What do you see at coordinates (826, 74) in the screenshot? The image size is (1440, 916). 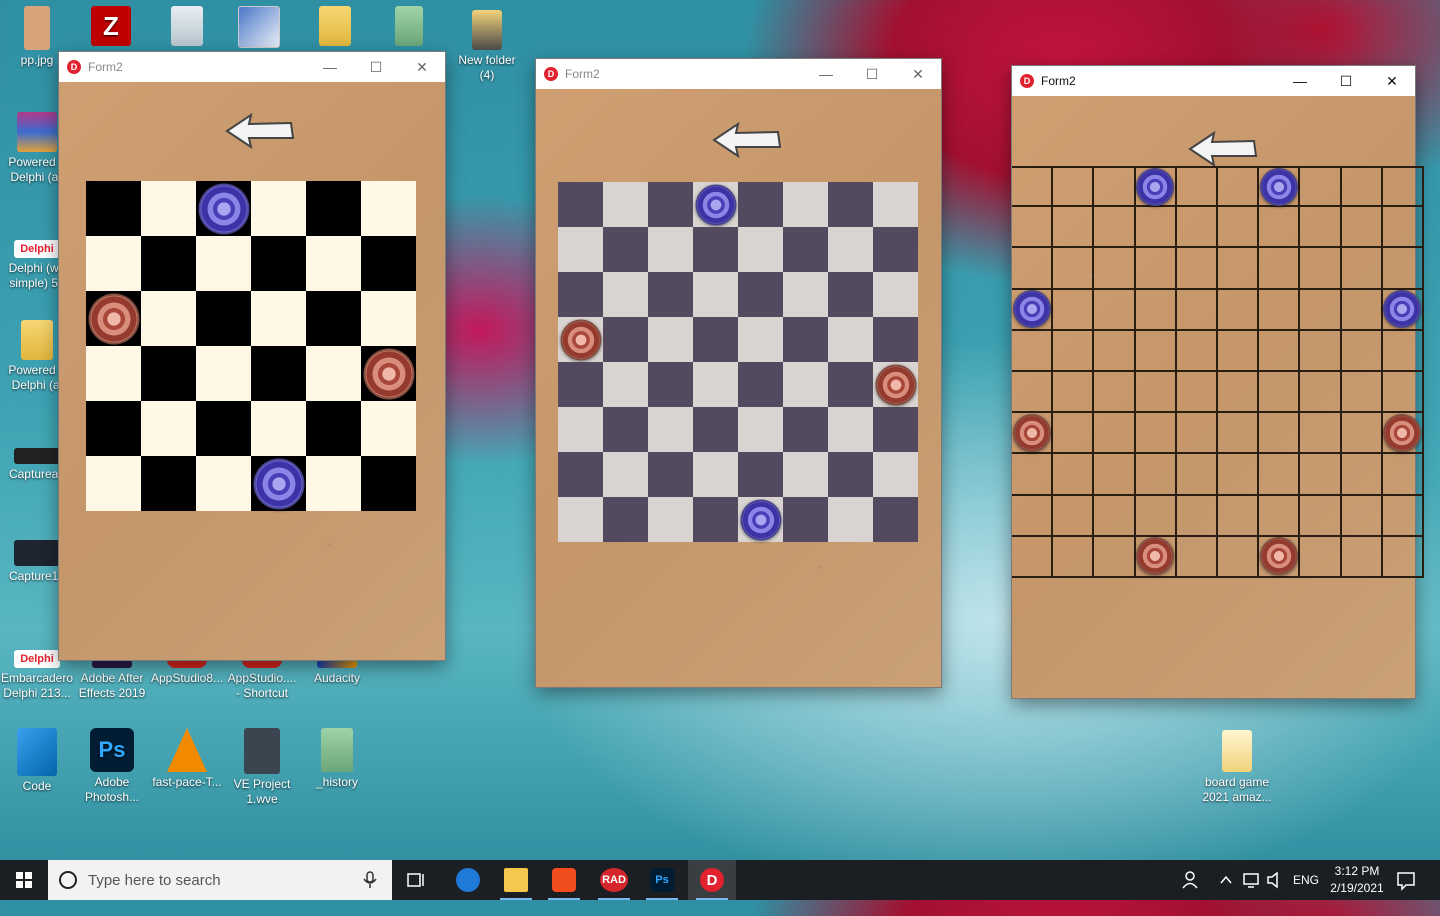 I see `minimize-button: —` at bounding box center [826, 74].